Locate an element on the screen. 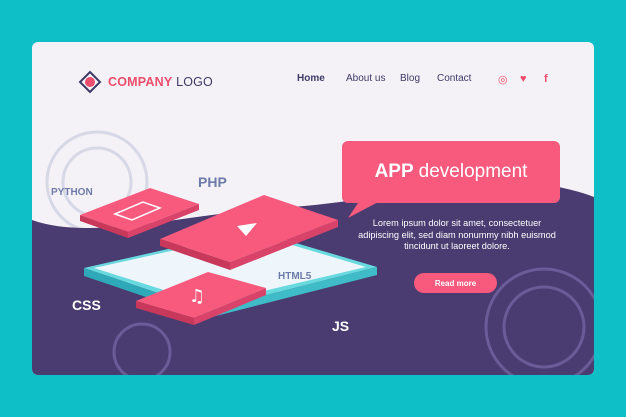  nav-blog: Blog is located at coordinates (410, 78).